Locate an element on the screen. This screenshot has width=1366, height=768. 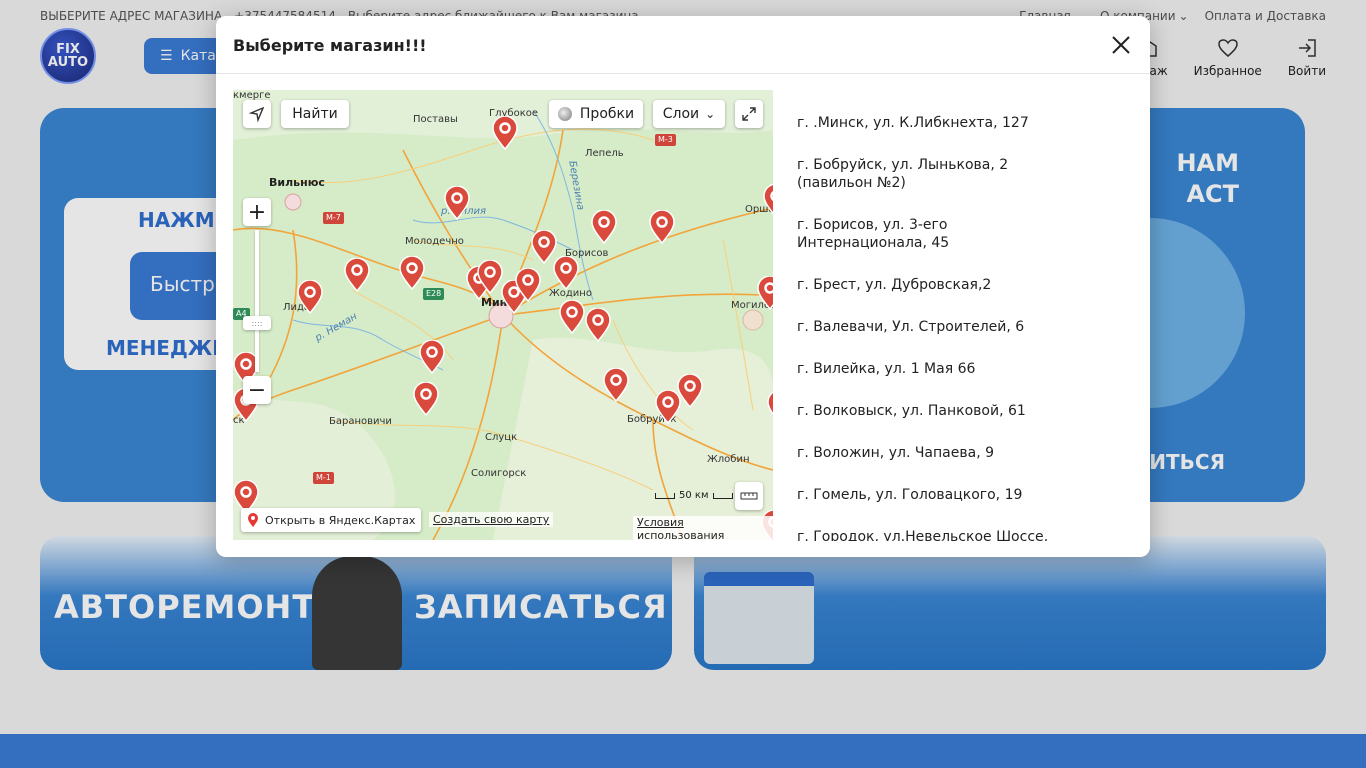
terms-link: Условия использования is located at coordinates (703, 528).